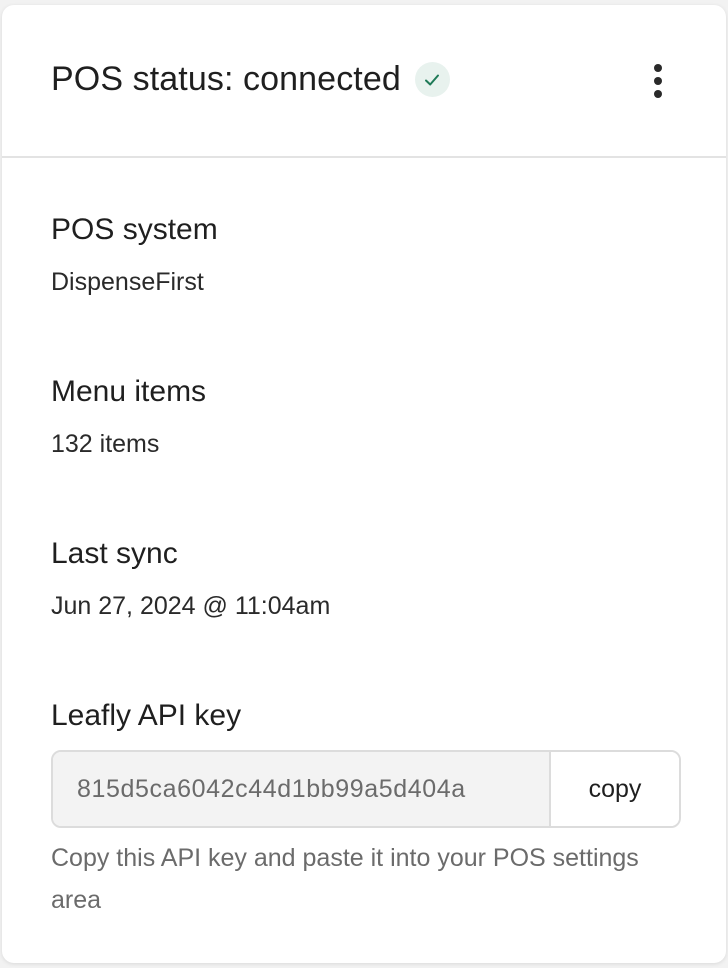  Describe the element at coordinates (127, 282) in the screenshot. I see `pos-system-value: DispenseFirst` at that location.